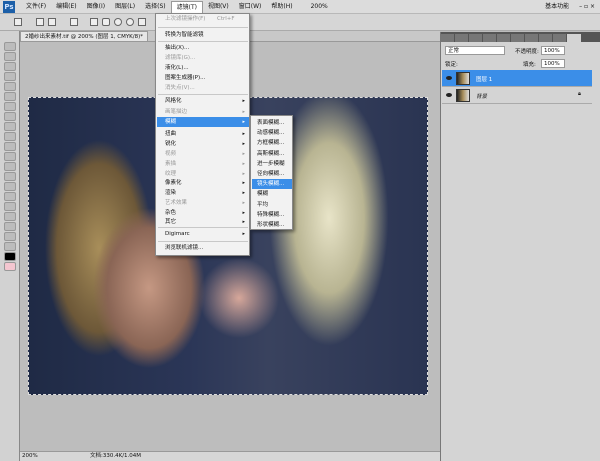 The image size is (600, 461). I want to click on background-color-swatch, so click(10, 266).